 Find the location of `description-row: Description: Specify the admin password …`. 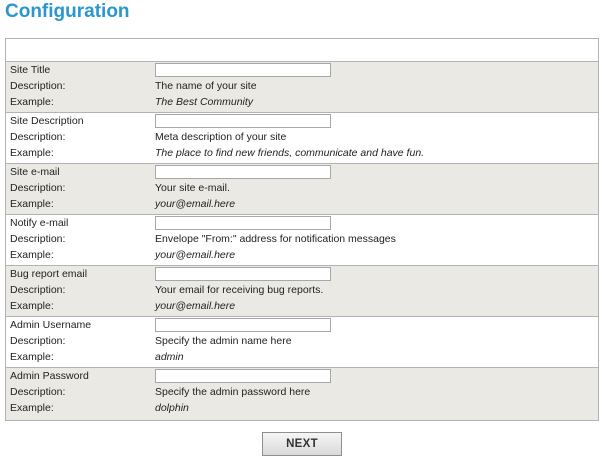

description-row: Description: Specify the admin password … is located at coordinates (302, 392).